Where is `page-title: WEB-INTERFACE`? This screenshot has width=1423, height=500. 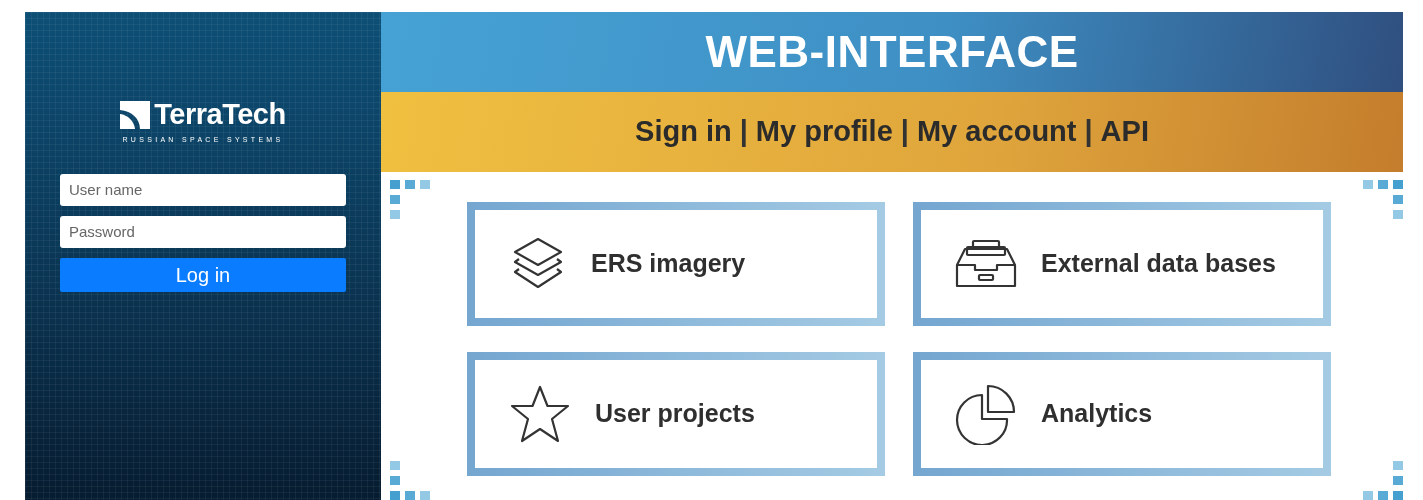
page-title: WEB-INTERFACE is located at coordinates (892, 52).